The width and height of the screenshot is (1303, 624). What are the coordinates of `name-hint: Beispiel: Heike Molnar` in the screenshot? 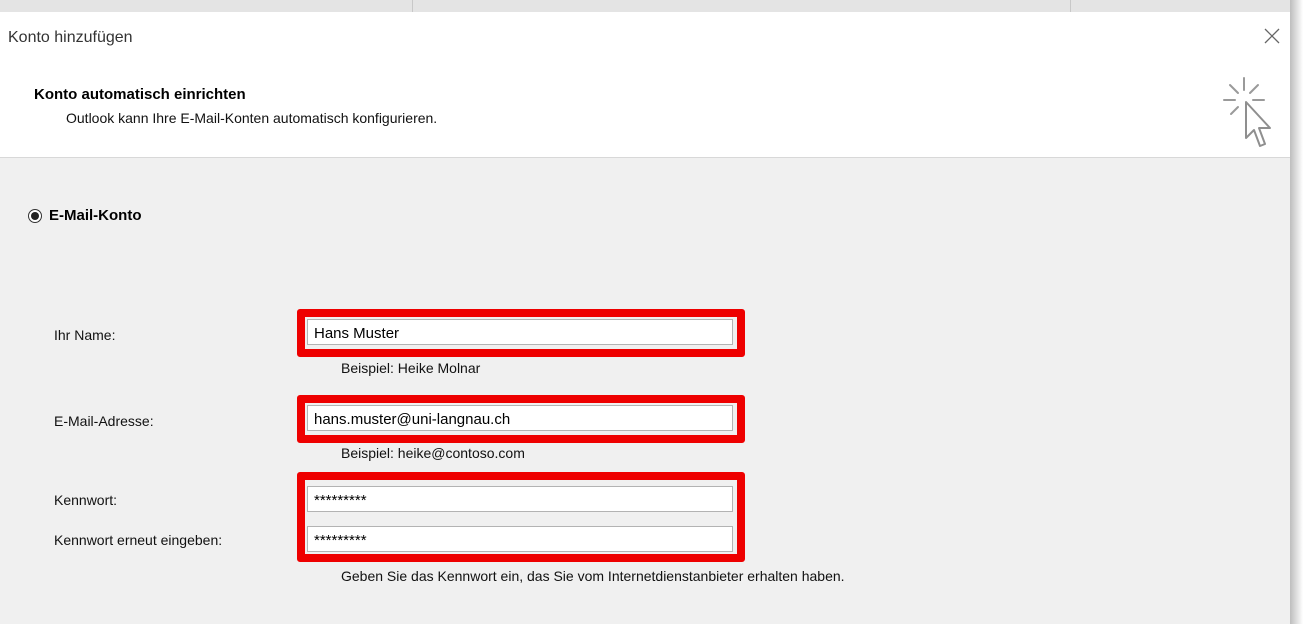 It's located at (411, 368).